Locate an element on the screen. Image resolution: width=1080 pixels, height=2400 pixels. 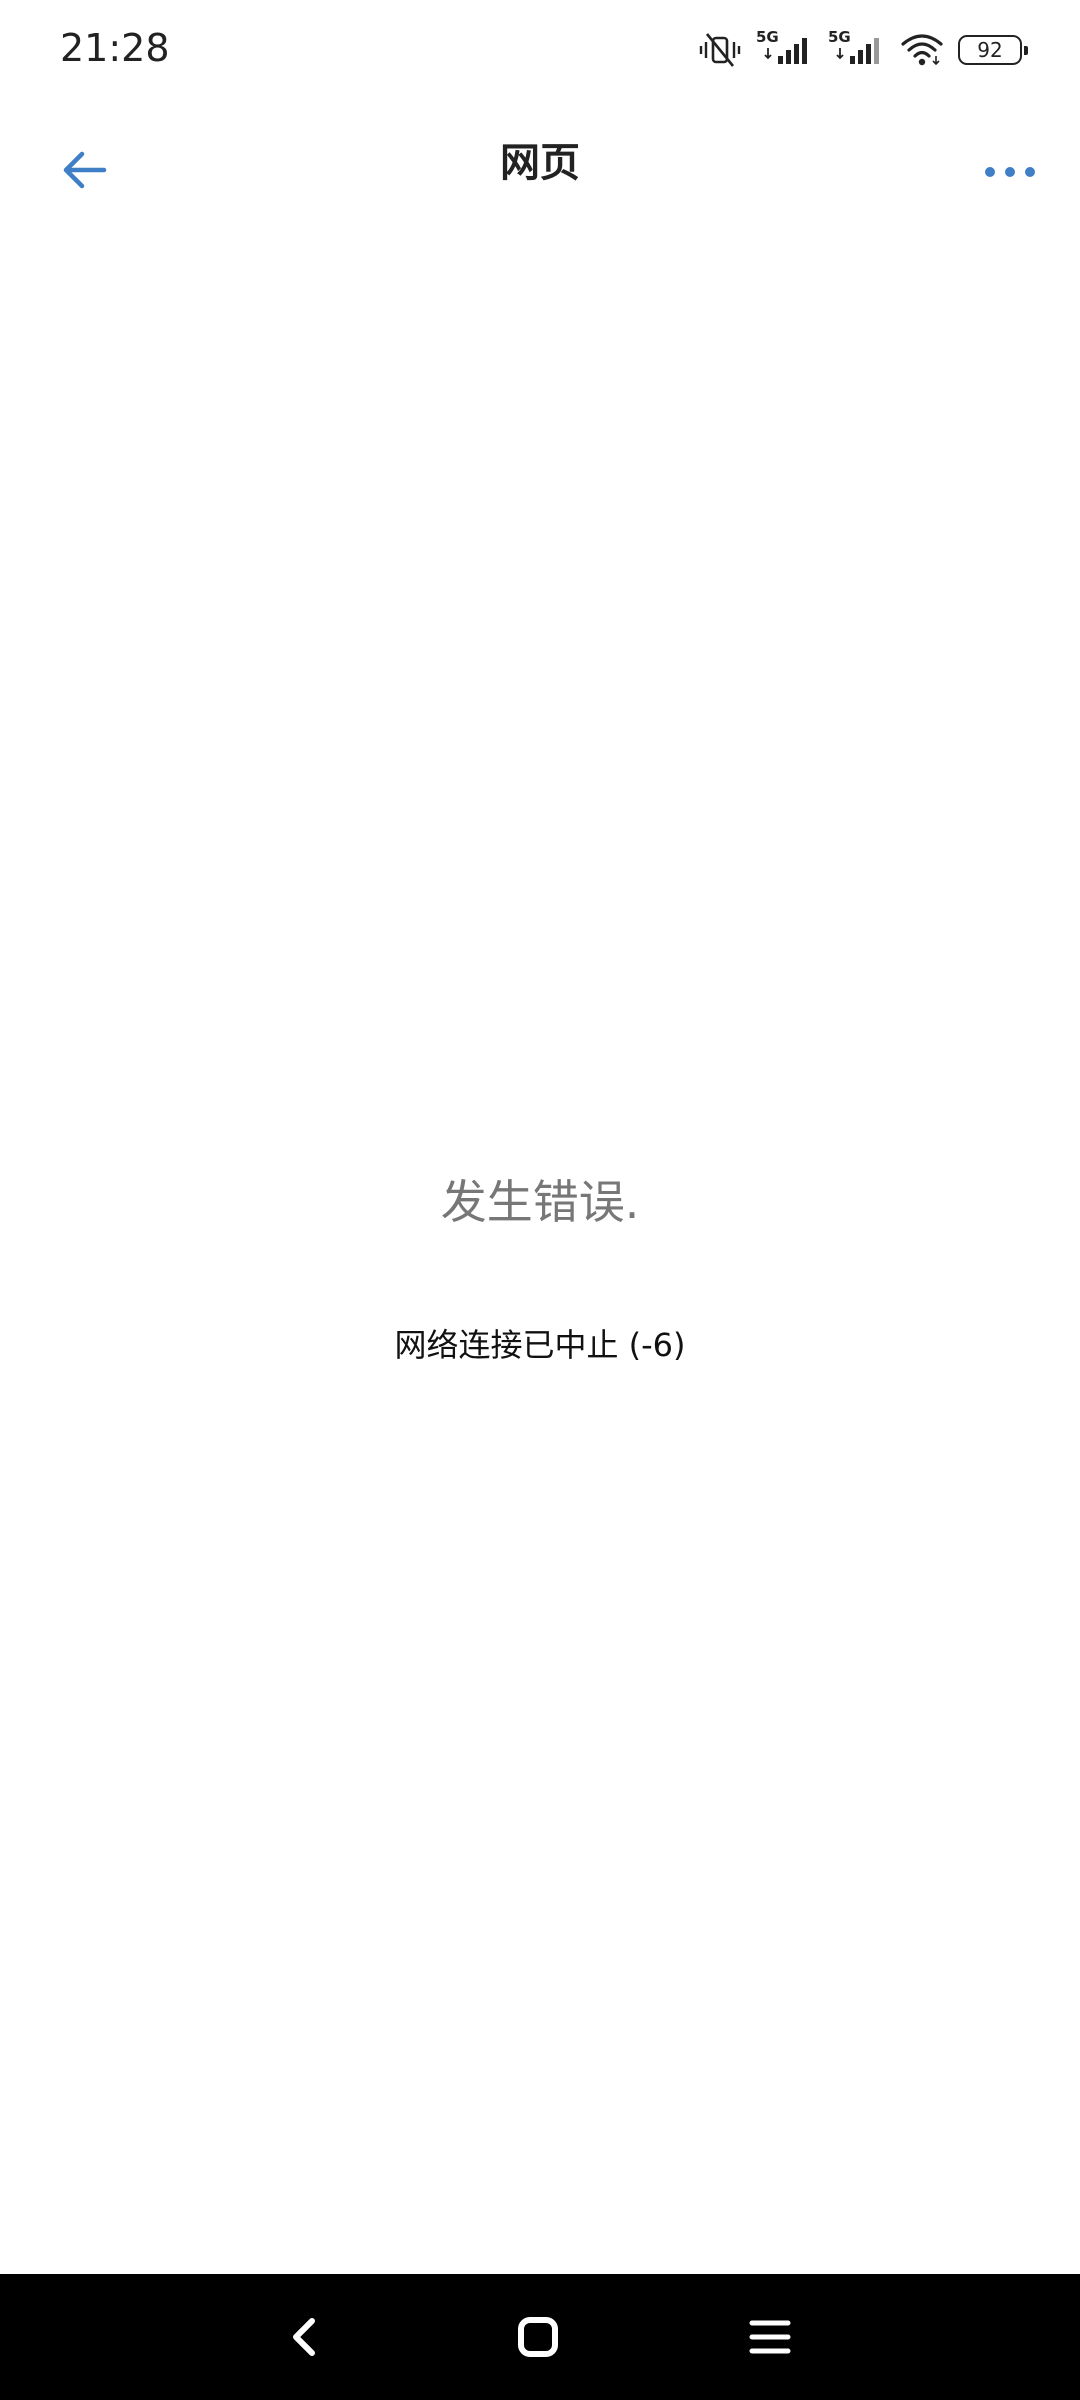
menu-lines-icon is located at coordinates (770, 2337).